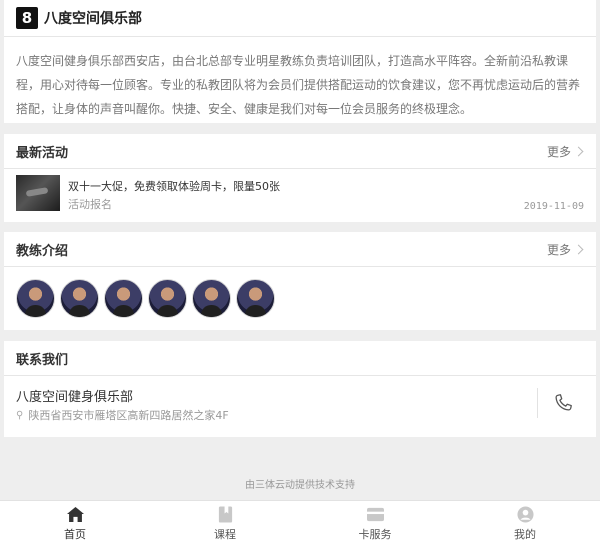 This screenshot has height=546, width=600. Describe the element at coordinates (300, 18) in the screenshot. I see `club-header: 8 八度空间俱乐部` at that location.